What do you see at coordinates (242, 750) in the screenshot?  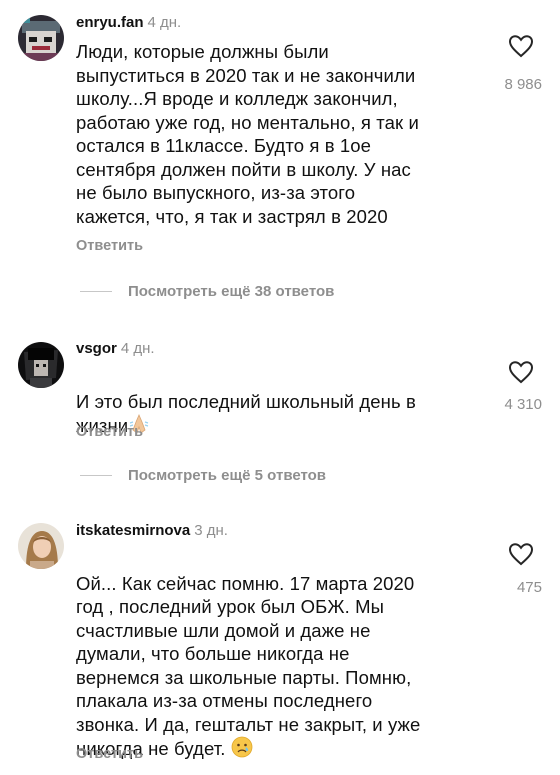 I see `crying-face-icon` at bounding box center [242, 750].